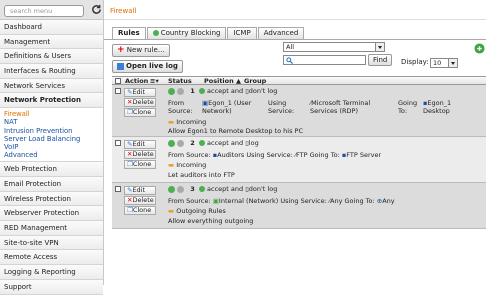  Describe the element at coordinates (281, 107) in the screenshot. I see `using-label: Using Service:` at that location.